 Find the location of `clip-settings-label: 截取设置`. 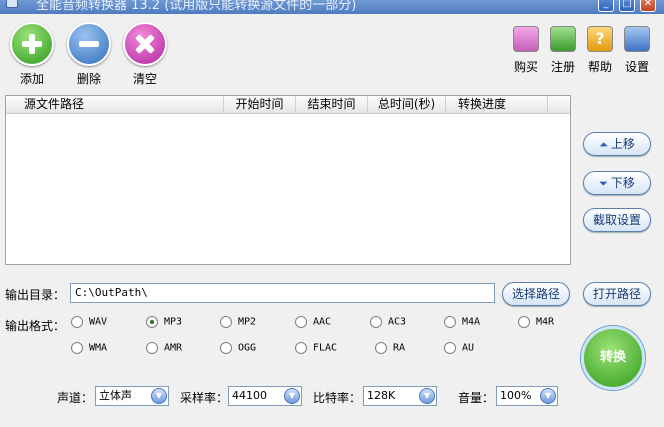

clip-settings-label: 截取设置 is located at coordinates (616, 220).